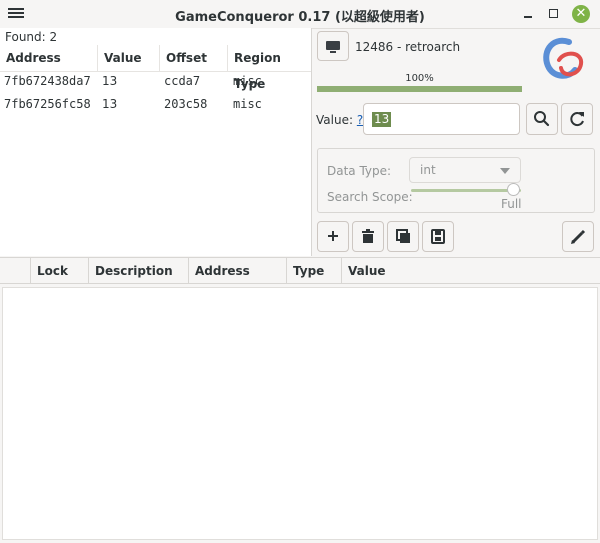  I want to click on column-header-description: Description, so click(139, 271).